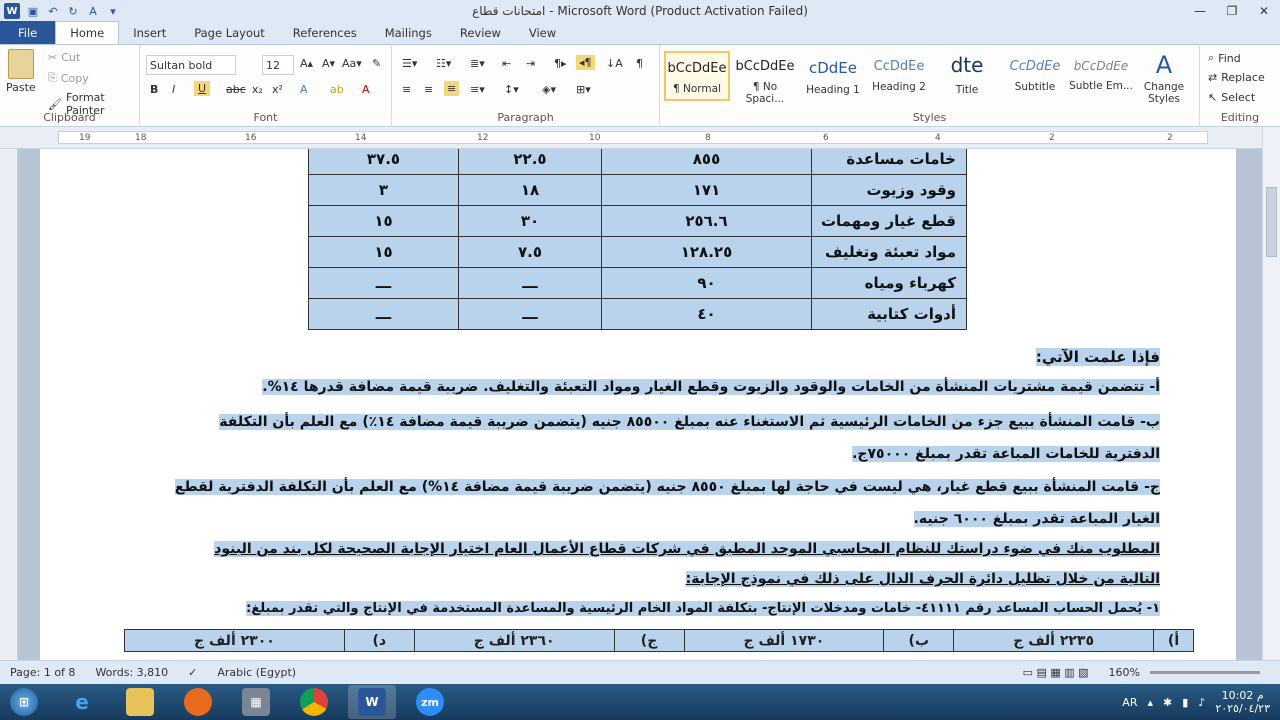  I want to click on replace-button: ⇄ Replace, so click(1236, 77).